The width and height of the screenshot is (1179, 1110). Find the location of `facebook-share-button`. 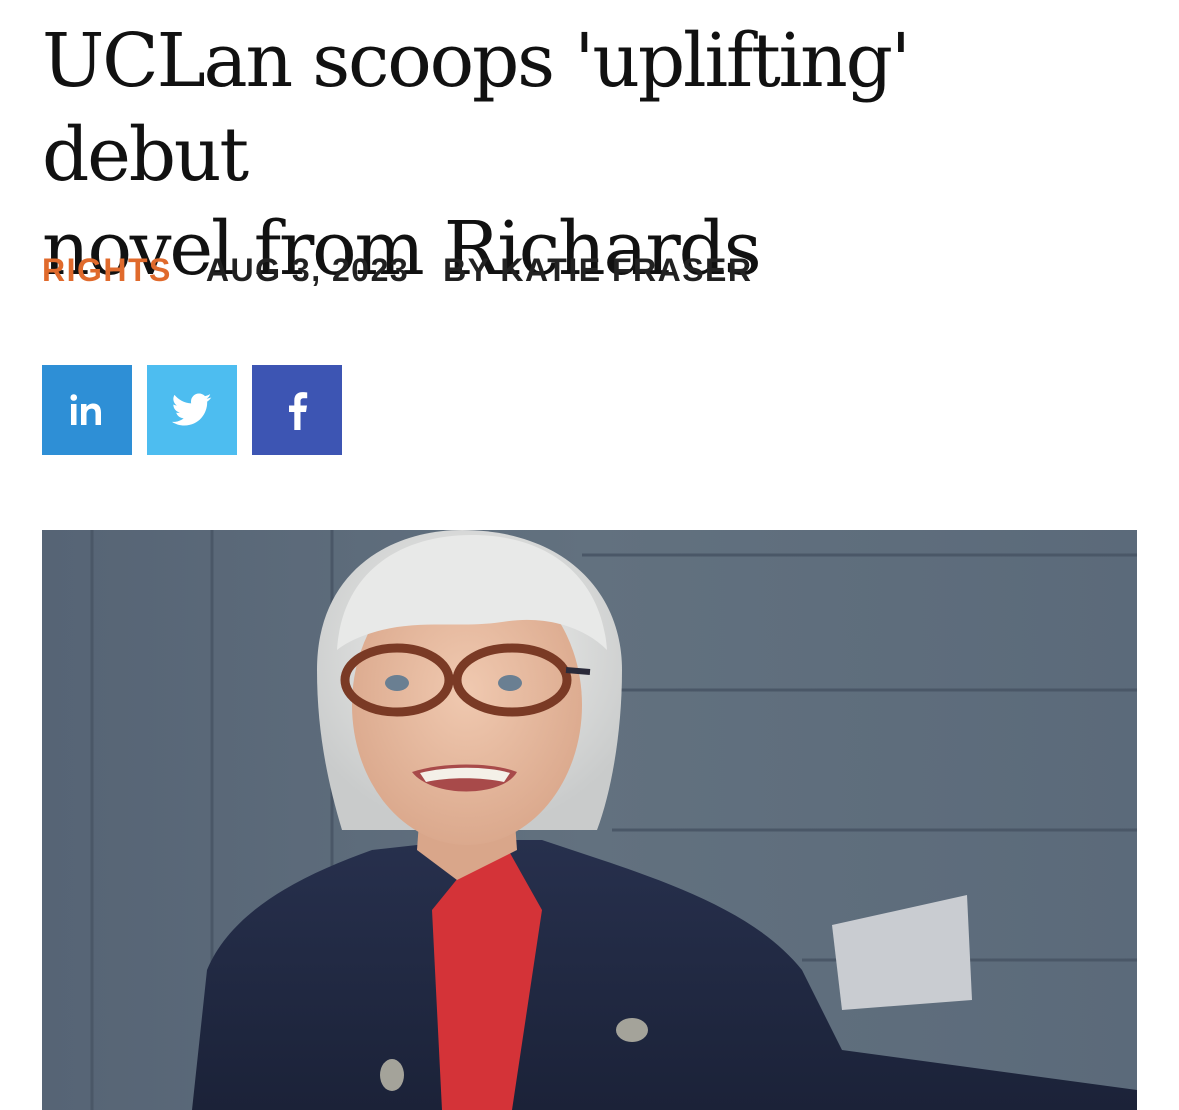

facebook-share-button is located at coordinates (297, 410).